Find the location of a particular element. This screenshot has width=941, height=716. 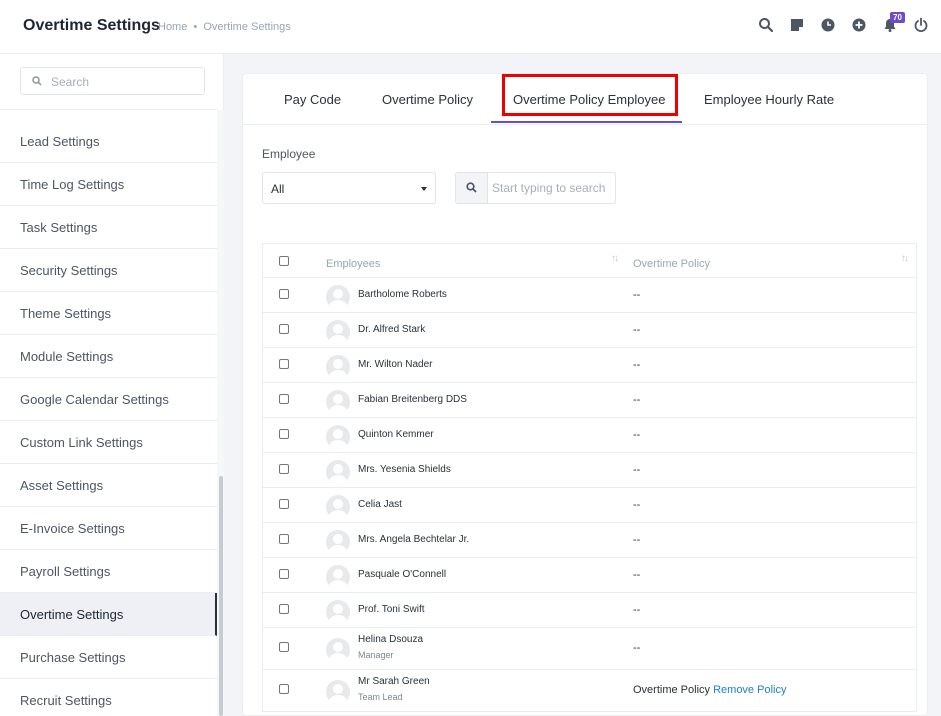

sidebar-item-e-invoice-settings: E-Invoice Settings is located at coordinates (108, 528).